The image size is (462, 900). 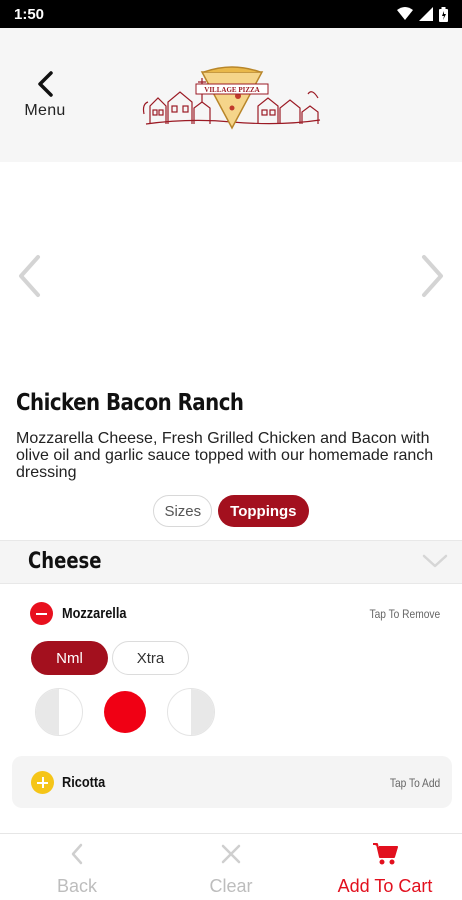 I want to click on whole-portion-icon, so click(x=125, y=712).